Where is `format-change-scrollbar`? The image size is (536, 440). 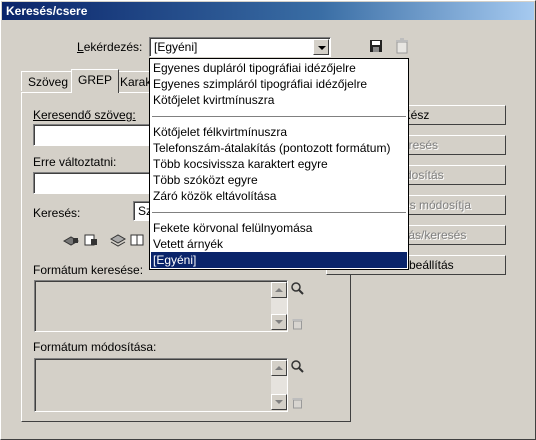 format-change-scrollbar is located at coordinates (279, 385).